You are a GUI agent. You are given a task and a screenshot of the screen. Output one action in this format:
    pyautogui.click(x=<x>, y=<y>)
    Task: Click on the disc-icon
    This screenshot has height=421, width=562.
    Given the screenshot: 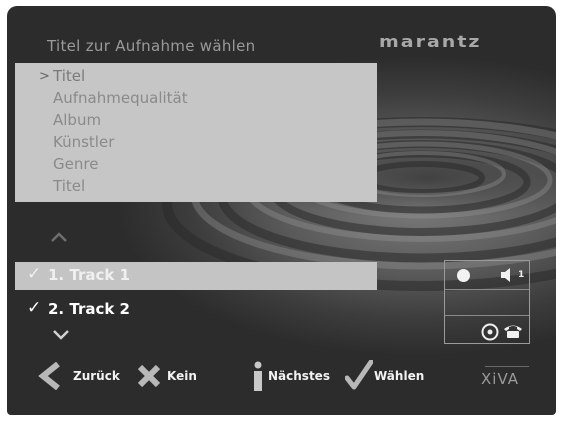 What is the action you would take?
    pyautogui.click(x=490, y=332)
    